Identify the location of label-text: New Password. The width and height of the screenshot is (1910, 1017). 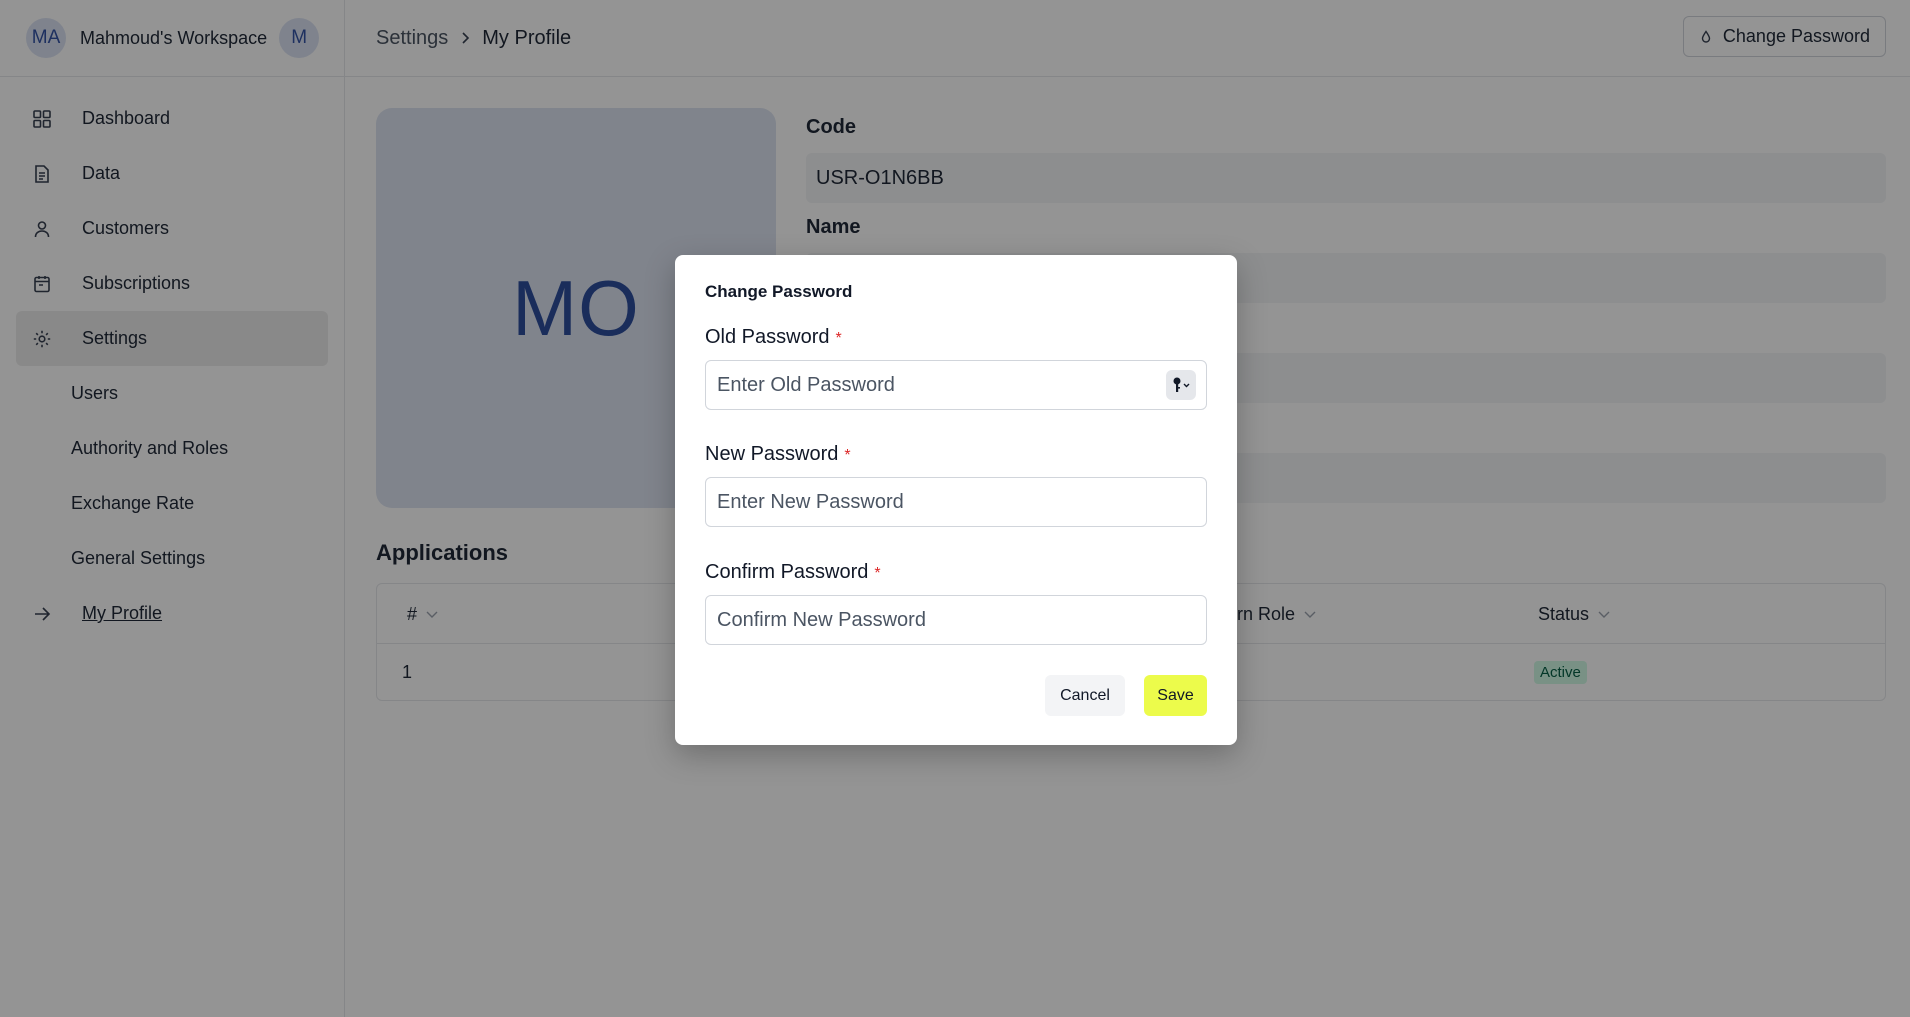
(772, 454).